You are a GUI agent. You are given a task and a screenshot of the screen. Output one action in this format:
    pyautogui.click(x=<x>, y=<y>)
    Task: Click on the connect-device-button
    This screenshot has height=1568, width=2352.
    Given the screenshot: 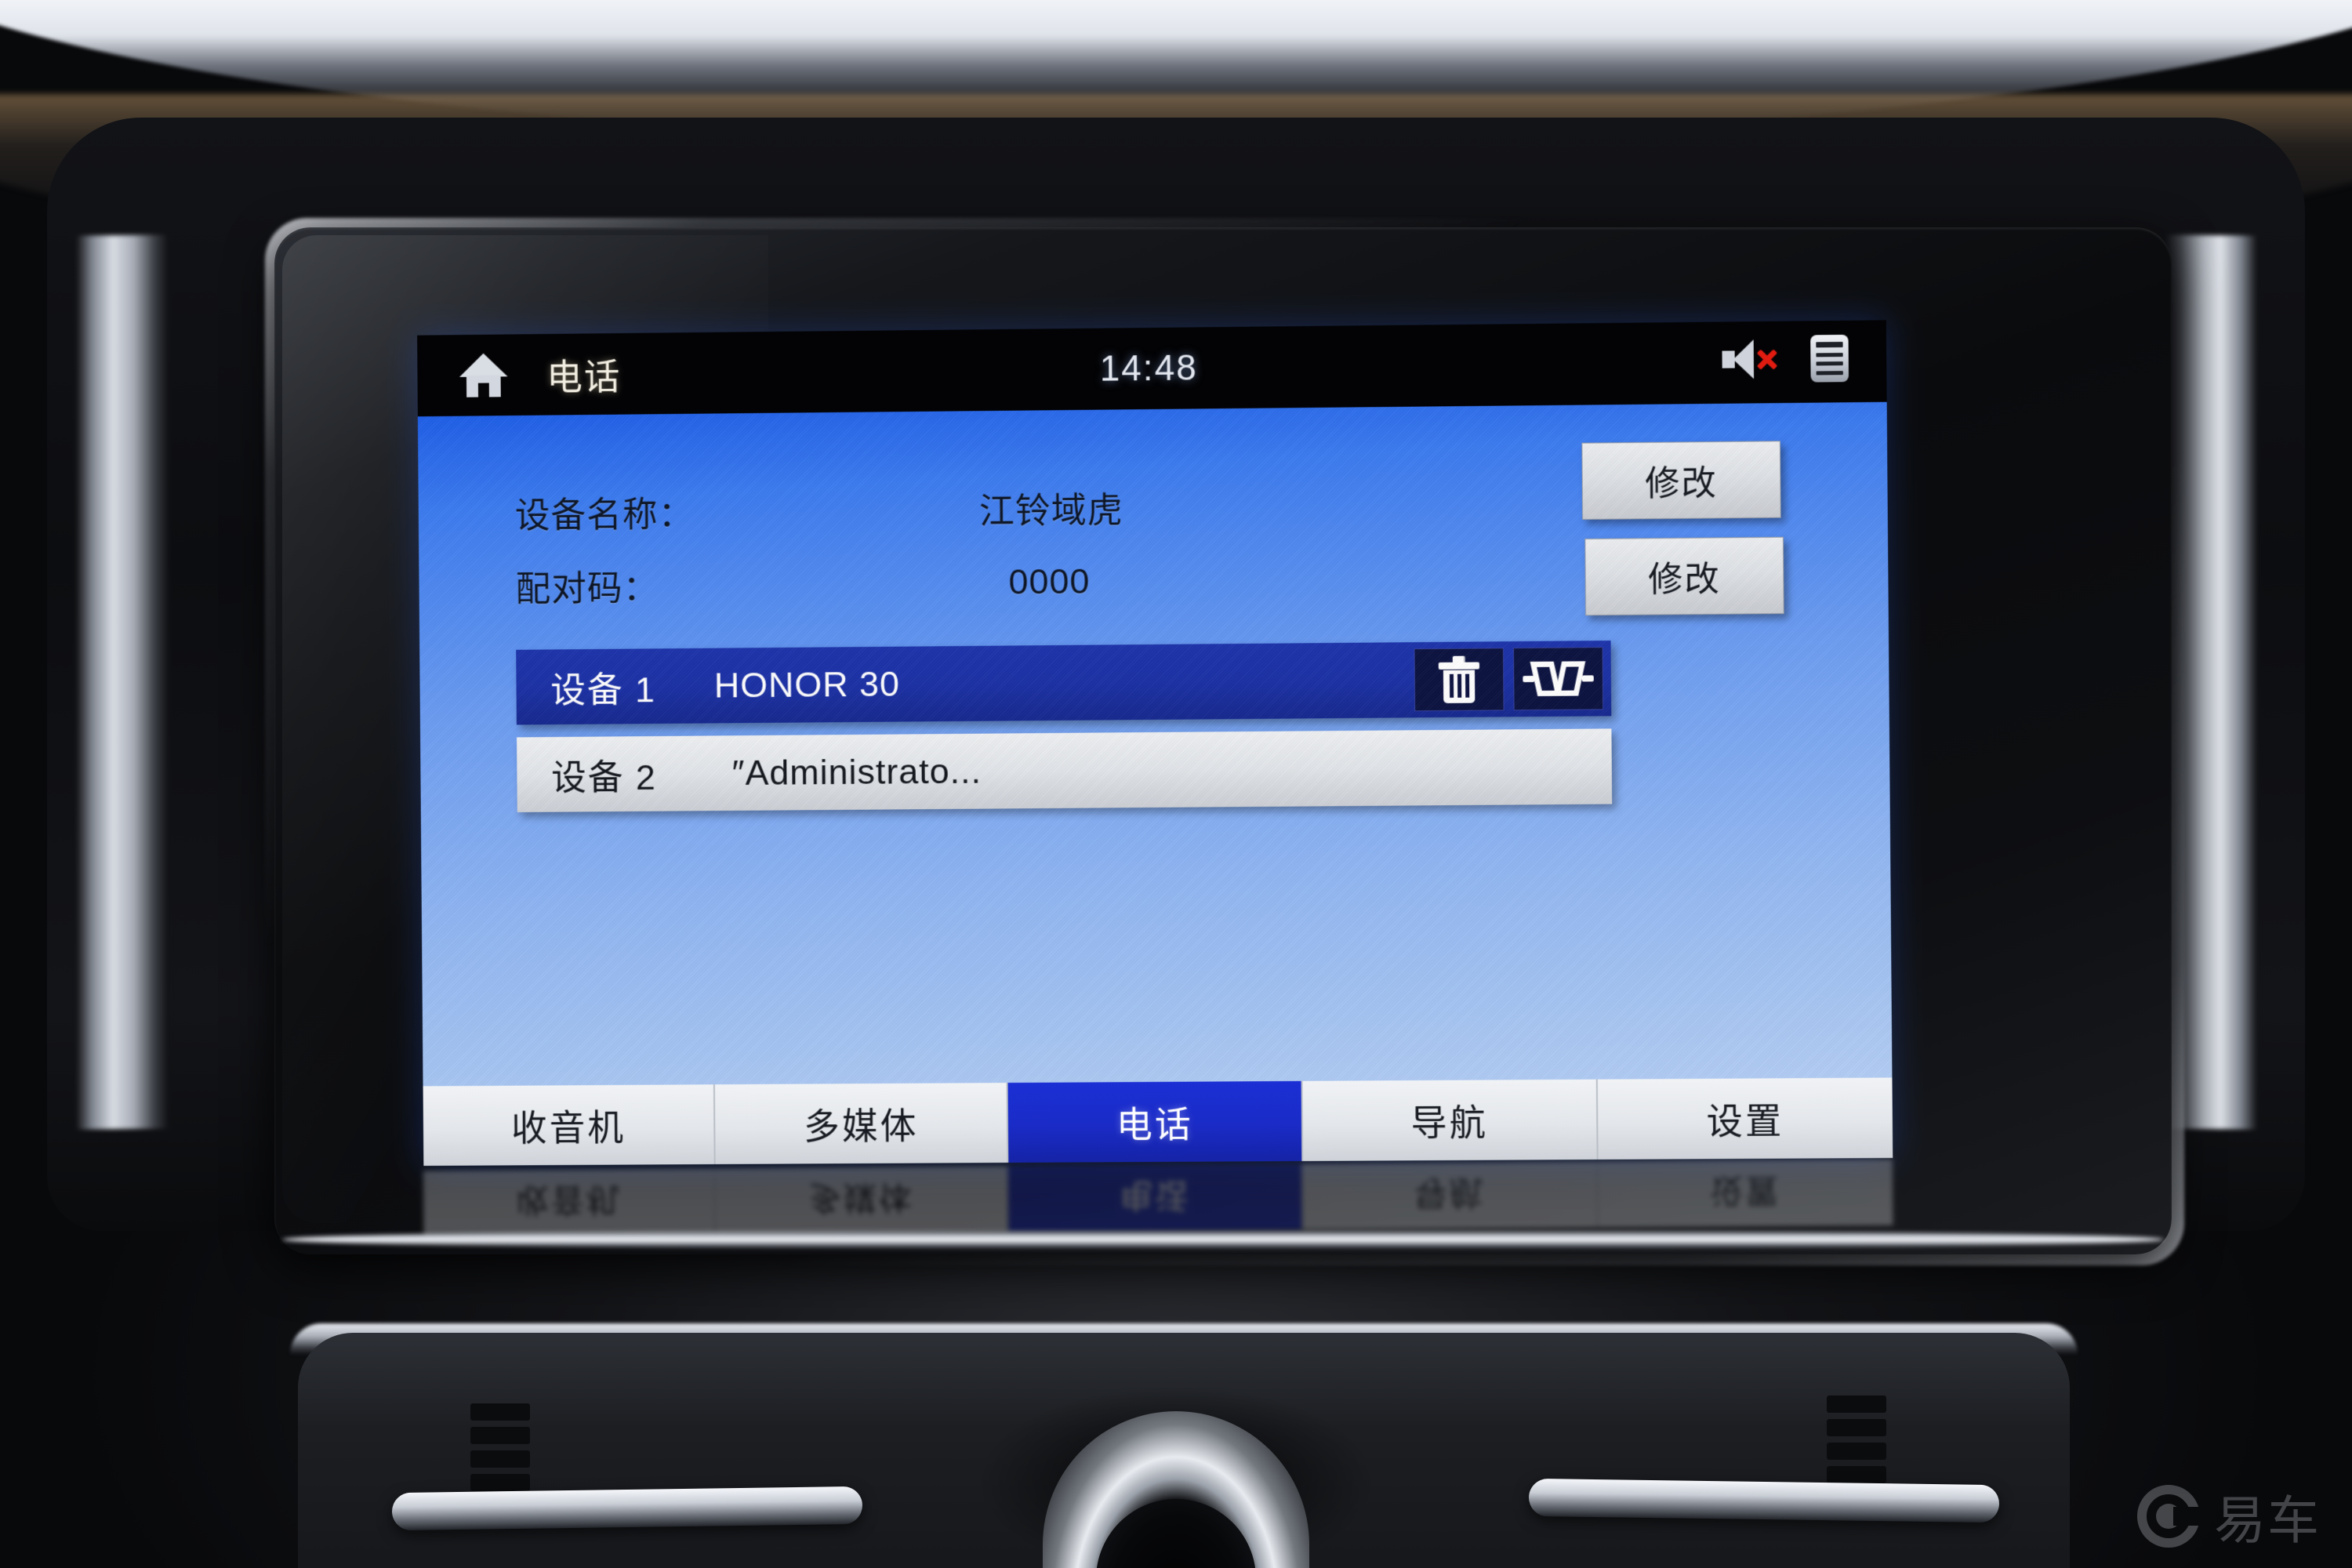 What is the action you would take?
    pyautogui.click(x=1558, y=679)
    